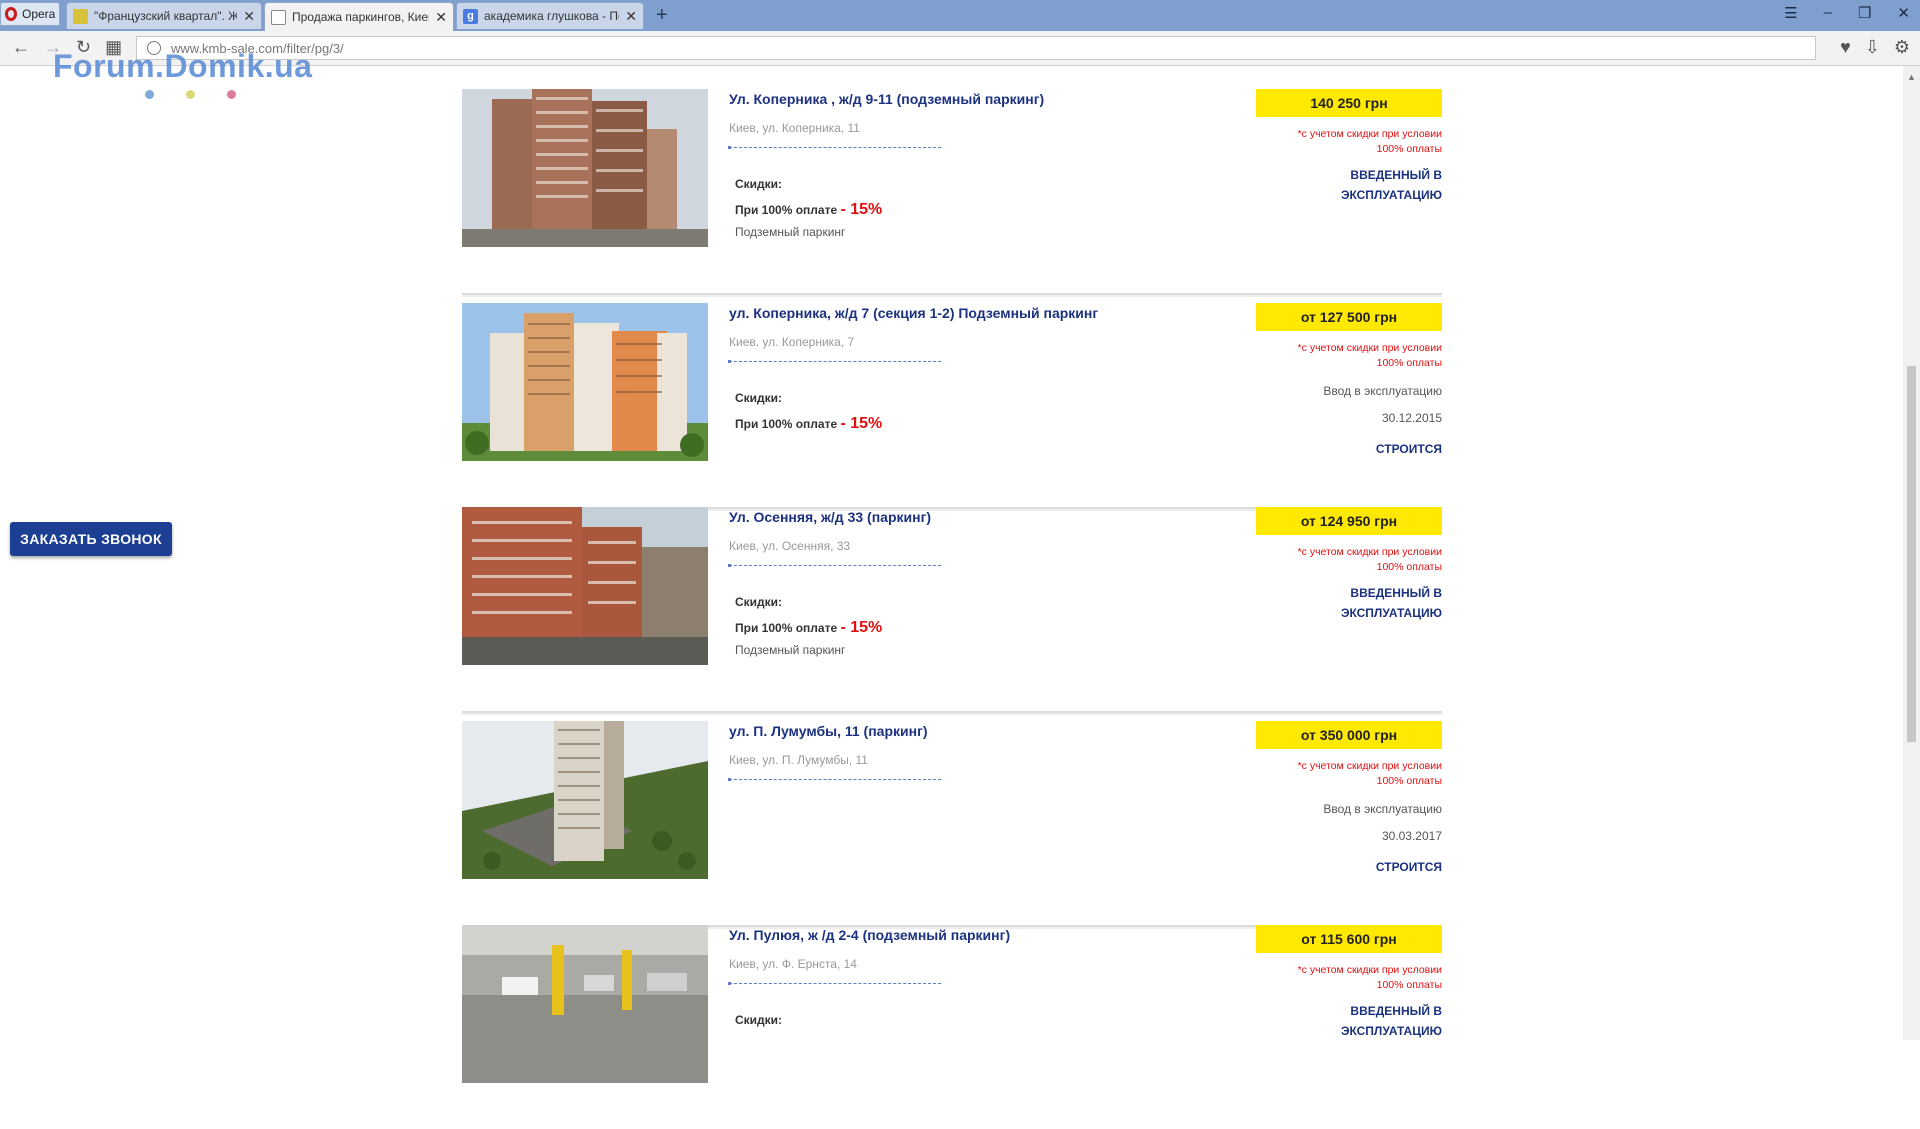  What do you see at coordinates (1828, 13) in the screenshot?
I see `minimize-icon: –` at bounding box center [1828, 13].